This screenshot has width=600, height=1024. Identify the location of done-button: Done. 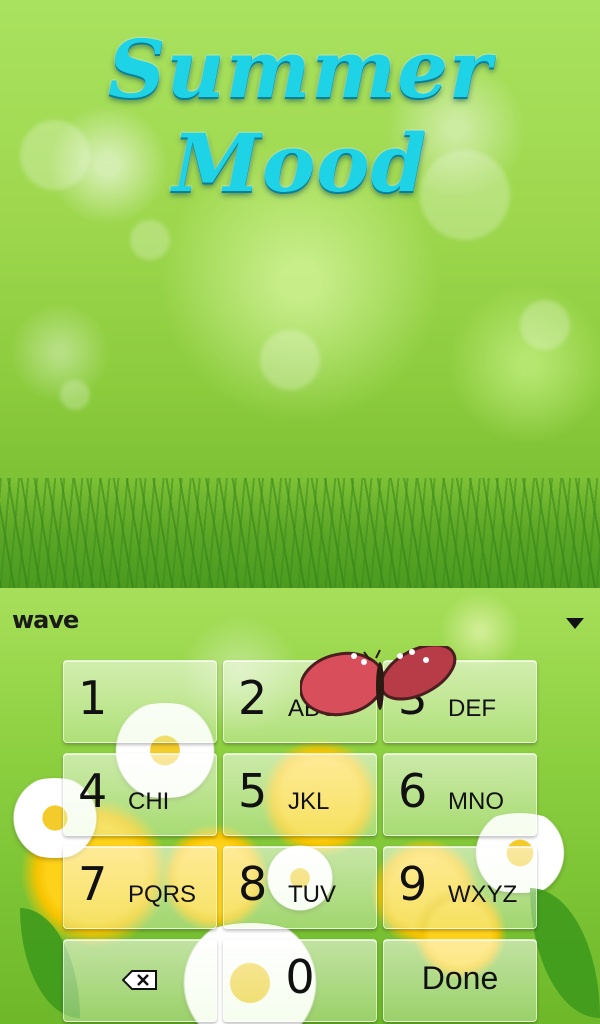
(460, 980).